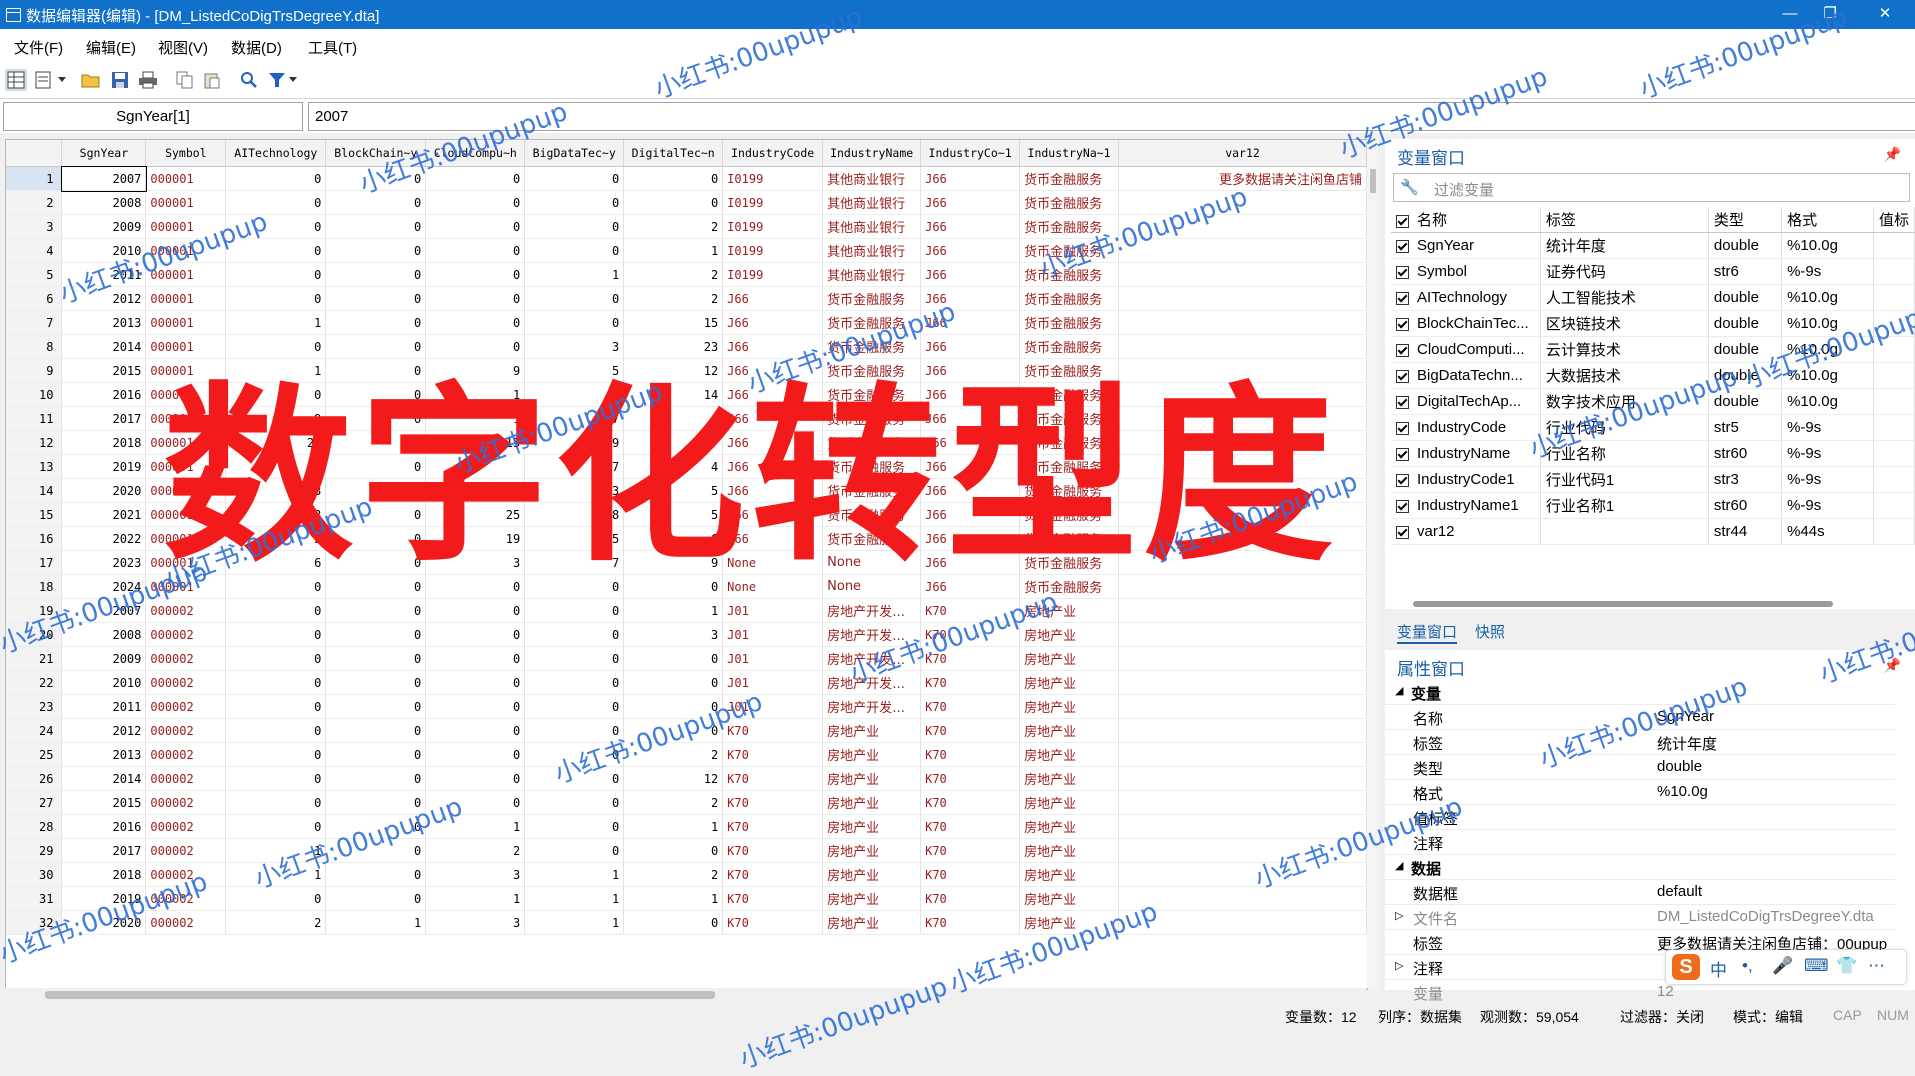  What do you see at coordinates (148, 80) in the screenshot?
I see `print-icon` at bounding box center [148, 80].